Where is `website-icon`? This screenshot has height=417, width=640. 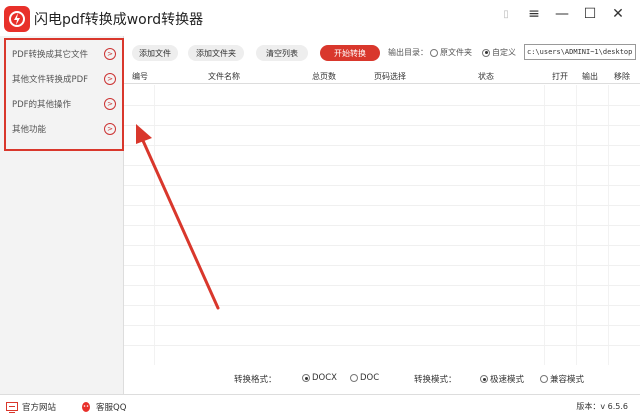
website-icon is located at coordinates (12, 407).